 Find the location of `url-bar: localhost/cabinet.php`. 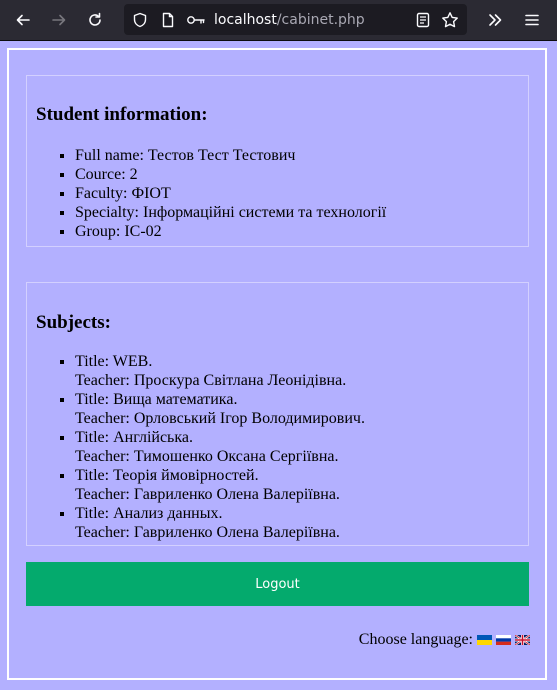

url-bar: localhost/cabinet.php is located at coordinates (295, 19).